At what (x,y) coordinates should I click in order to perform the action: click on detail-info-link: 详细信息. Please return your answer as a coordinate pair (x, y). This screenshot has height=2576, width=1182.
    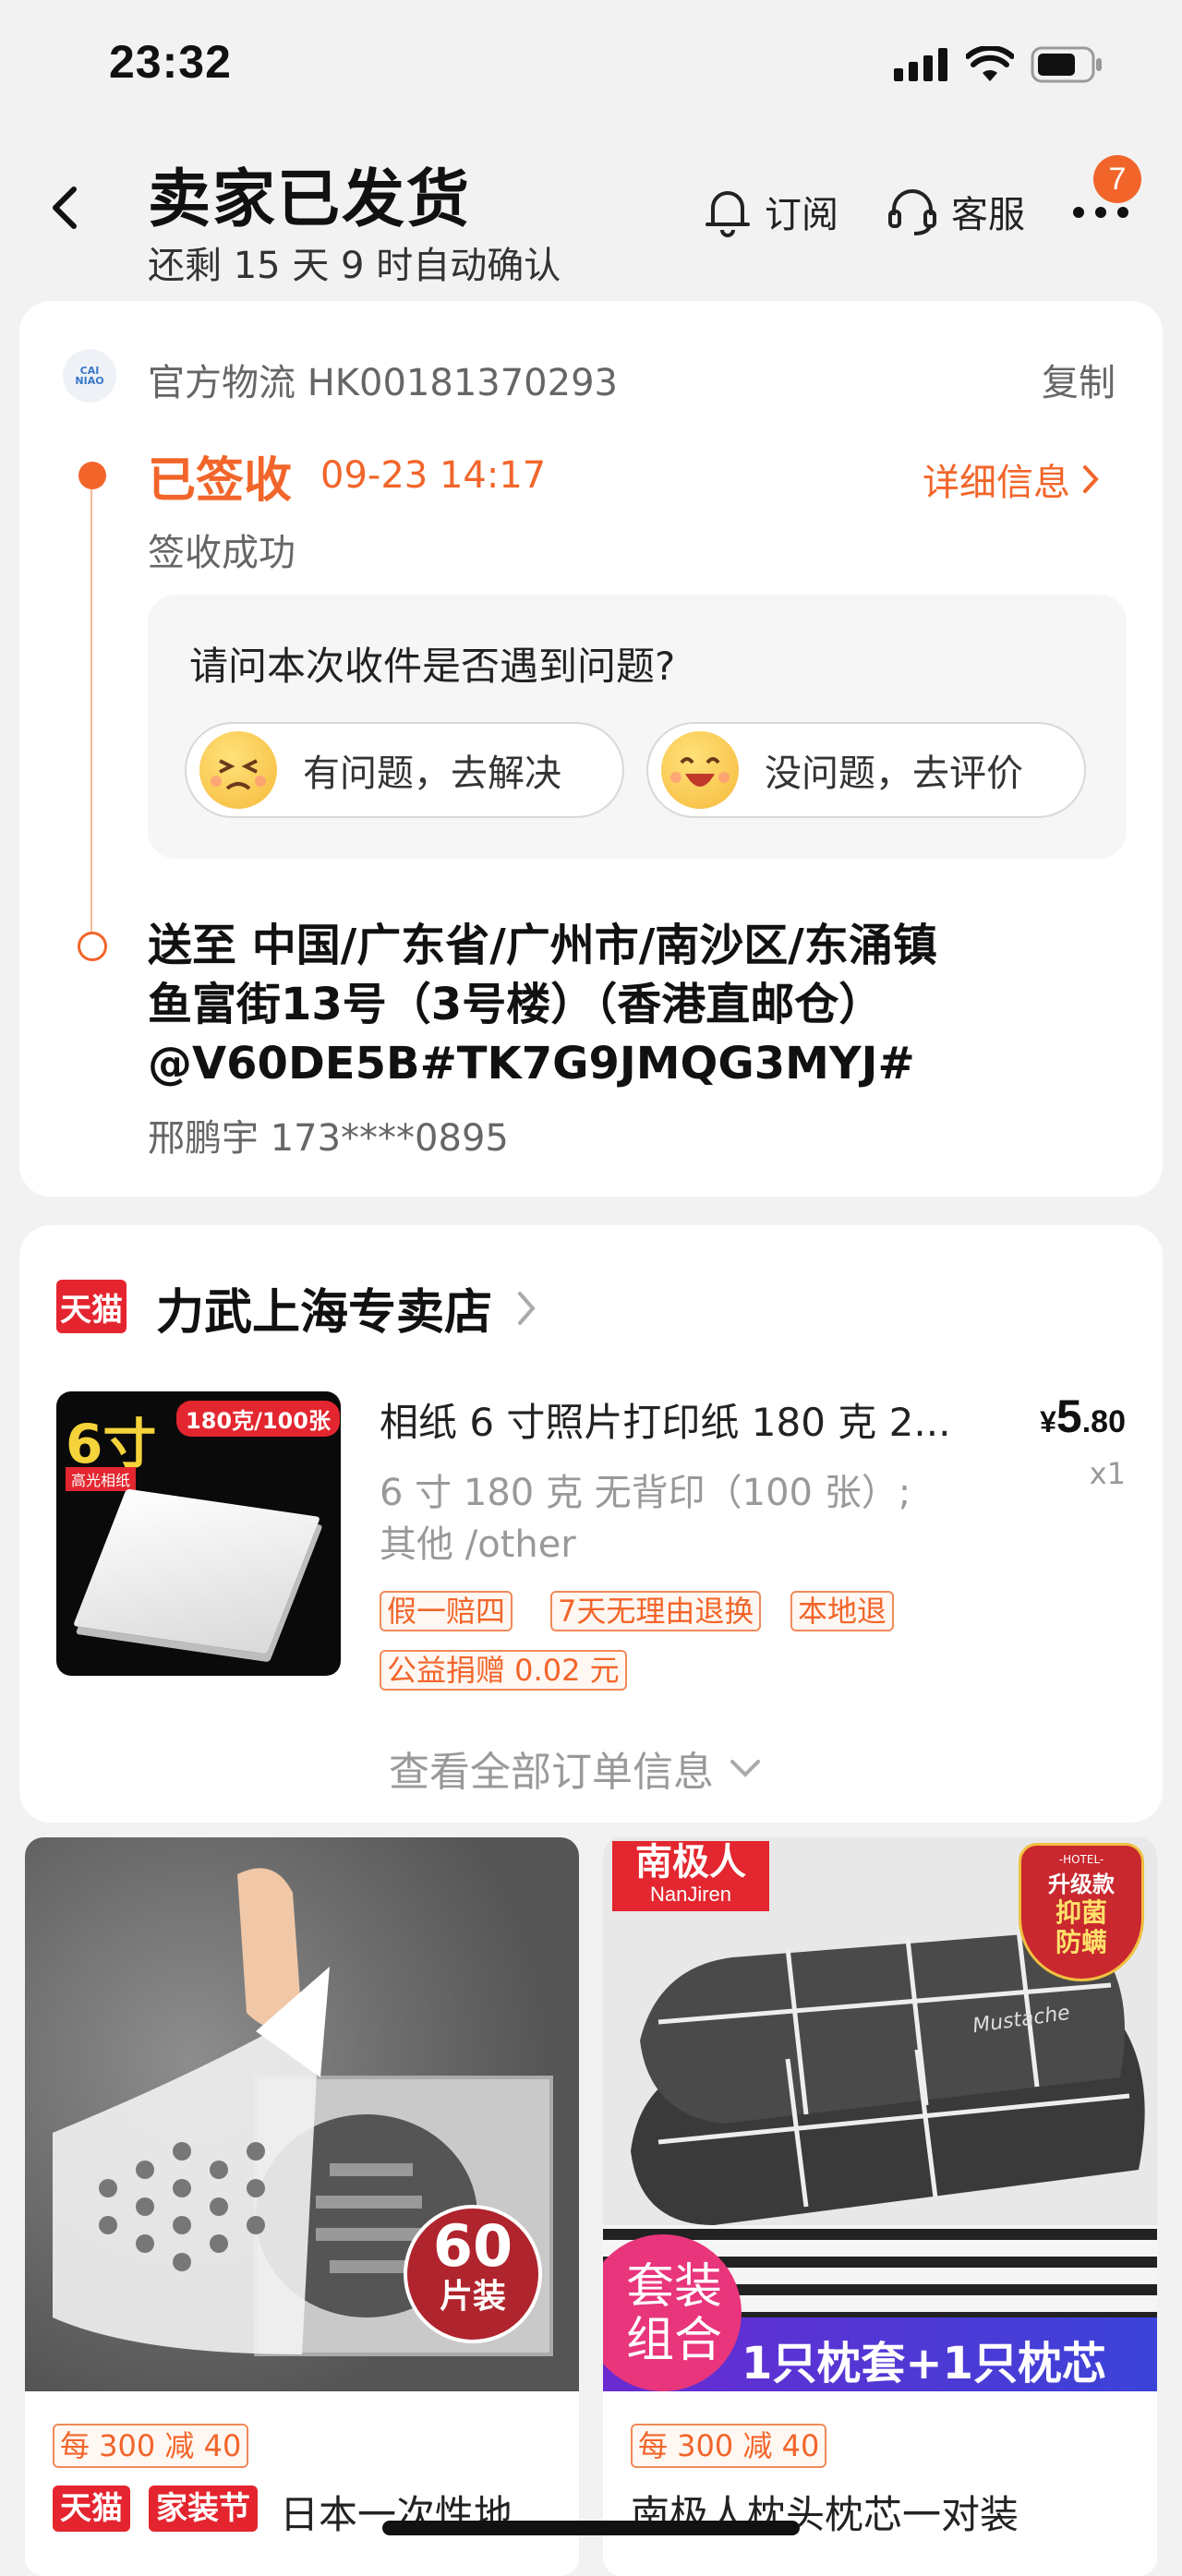
    Looking at the image, I should click on (1011, 479).